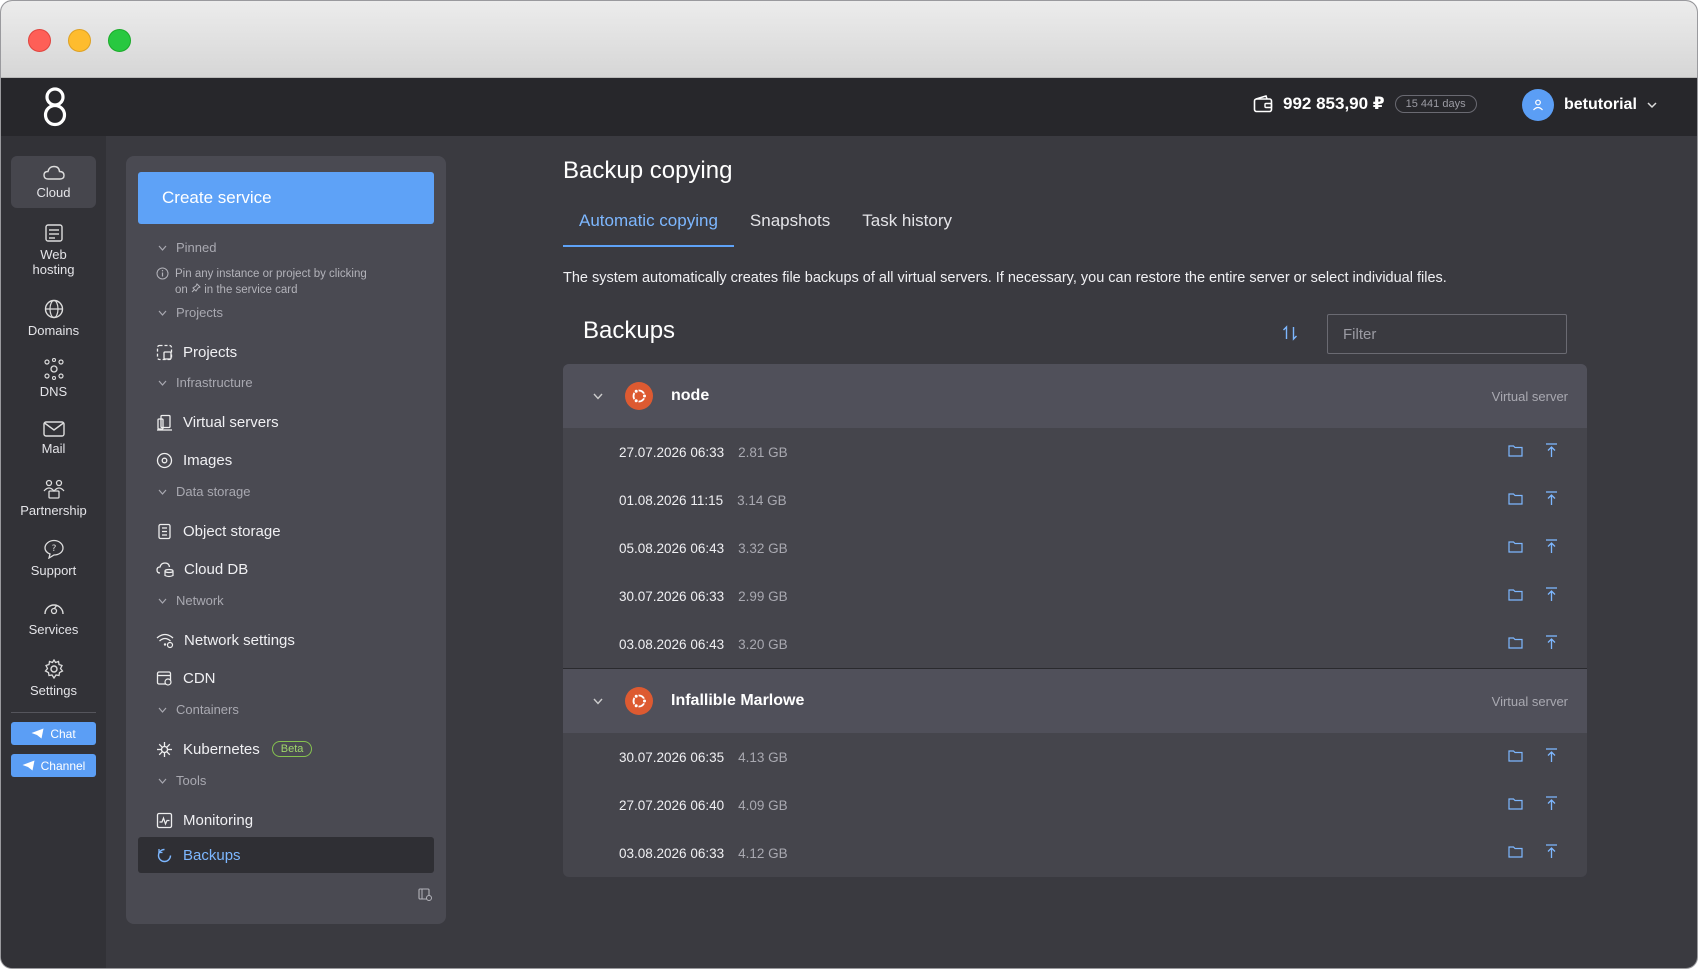  I want to click on rail-item-mail: Mail, so click(53, 438).